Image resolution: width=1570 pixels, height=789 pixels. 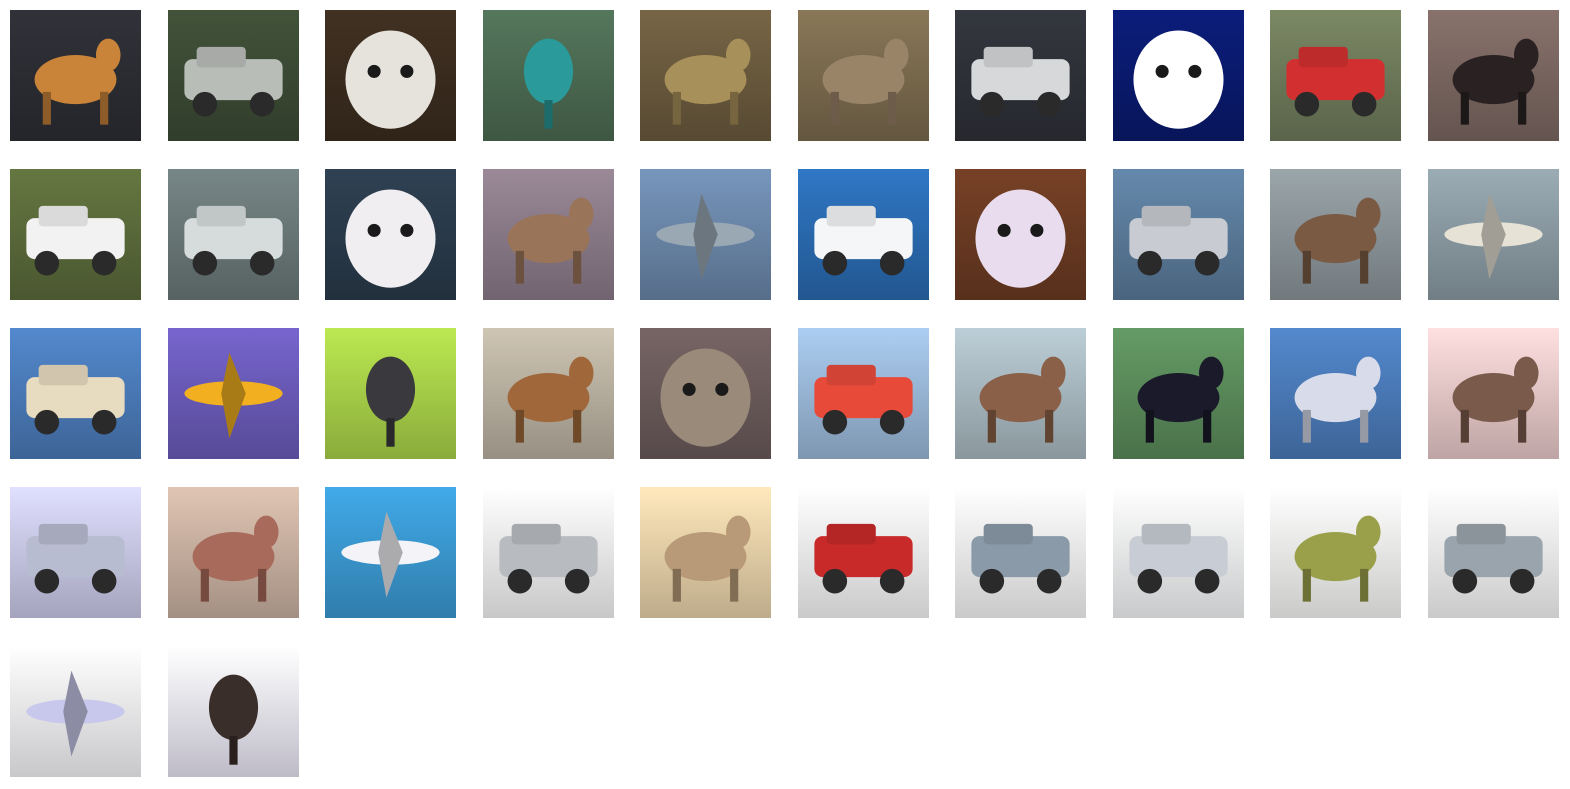 I want to click on thumbnail-deer, so click(x=233, y=552).